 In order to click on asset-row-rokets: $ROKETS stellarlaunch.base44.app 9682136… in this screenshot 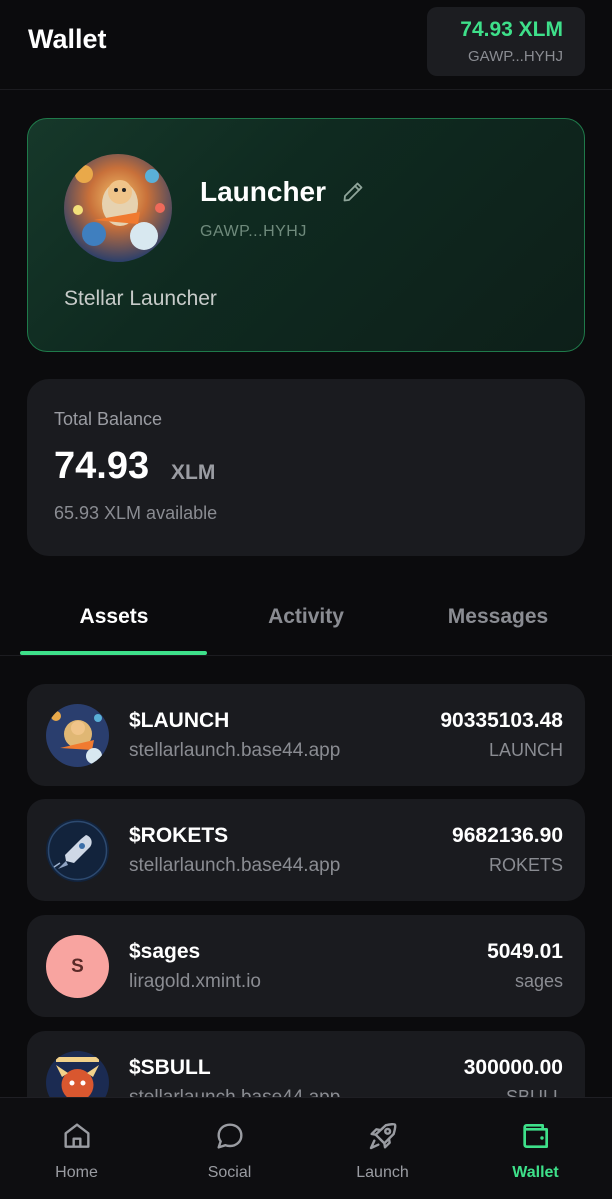, I will do `click(306, 850)`.